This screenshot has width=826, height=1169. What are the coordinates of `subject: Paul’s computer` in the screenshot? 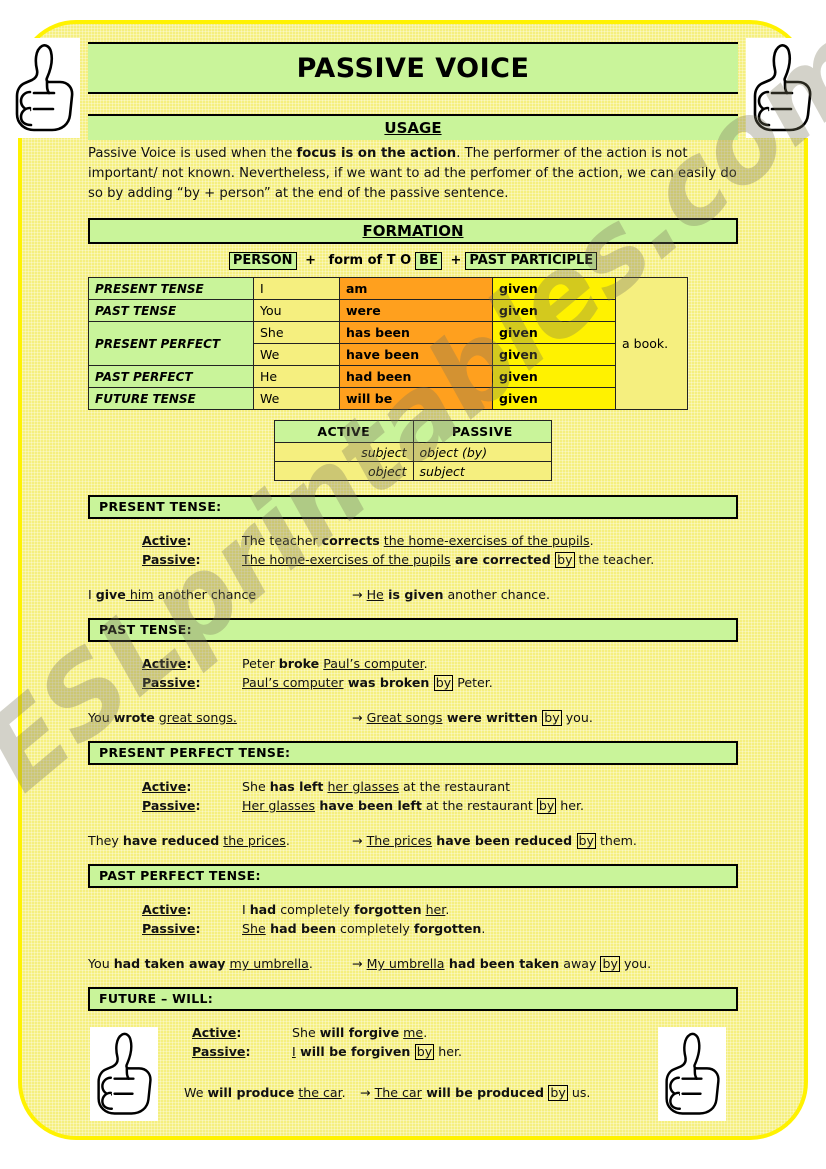 It's located at (293, 682).